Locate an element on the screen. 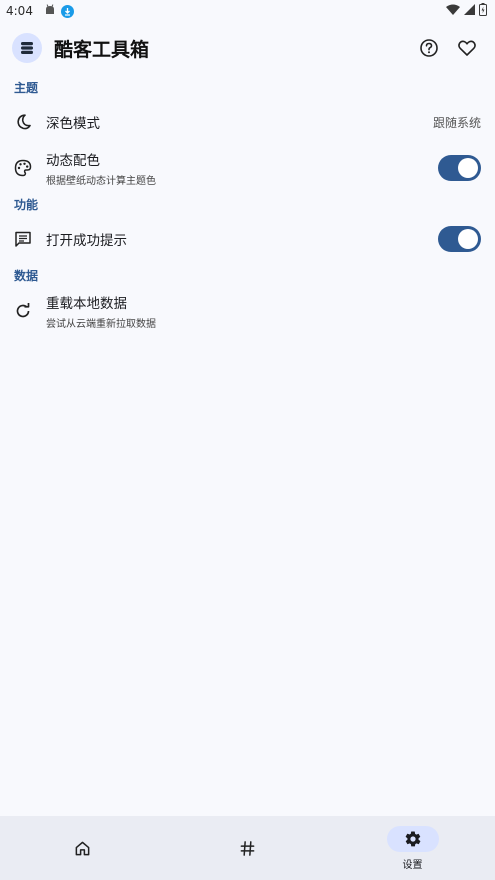 The image size is (495, 880). setting-dynamic-color: 动态配色 根据壁纸动态计算主题色 is located at coordinates (247, 168).